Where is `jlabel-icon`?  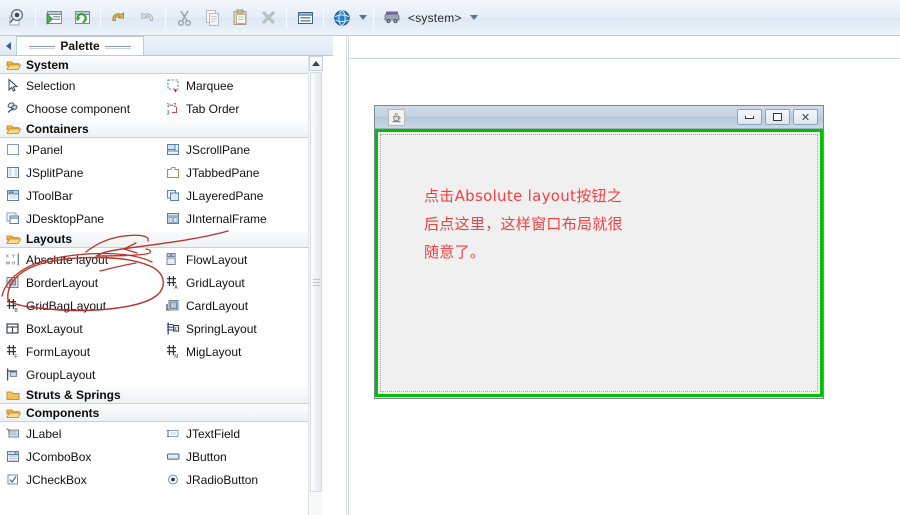 jlabel-icon is located at coordinates (12, 433).